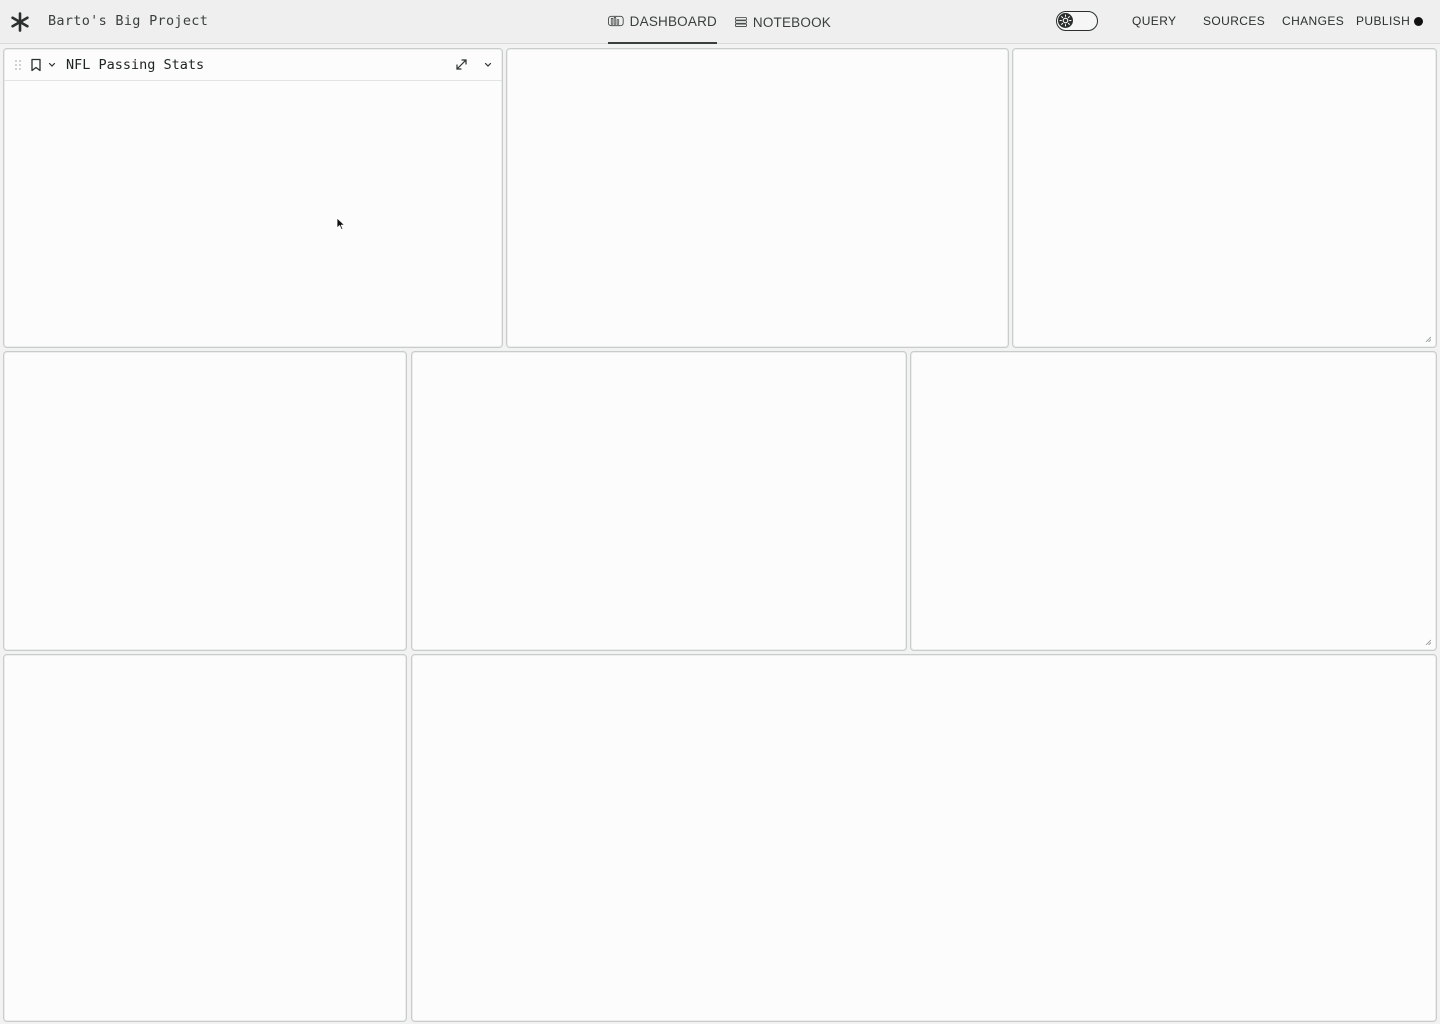  What do you see at coordinates (20, 22) in the screenshot?
I see `asterisk-logo-icon` at bounding box center [20, 22].